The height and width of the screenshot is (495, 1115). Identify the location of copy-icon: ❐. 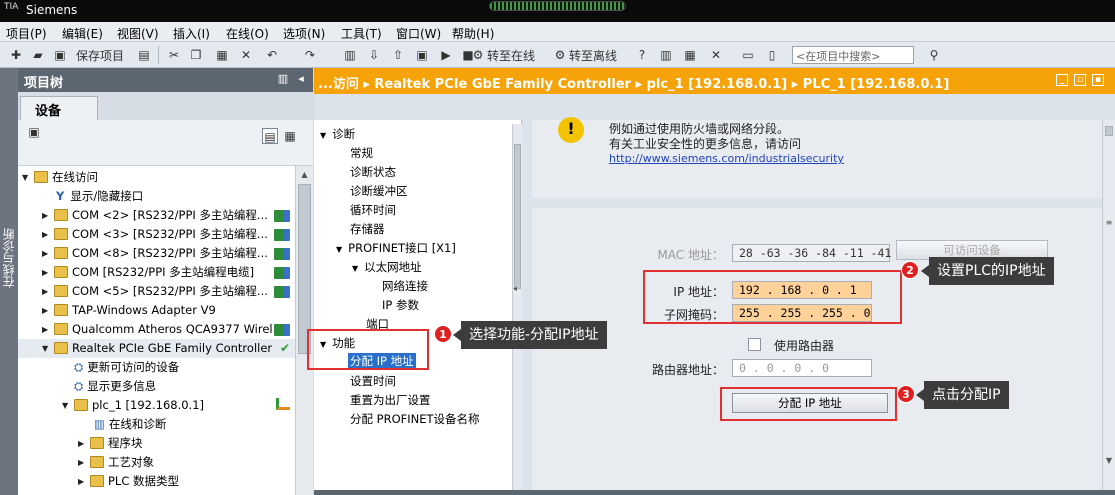
(196, 55).